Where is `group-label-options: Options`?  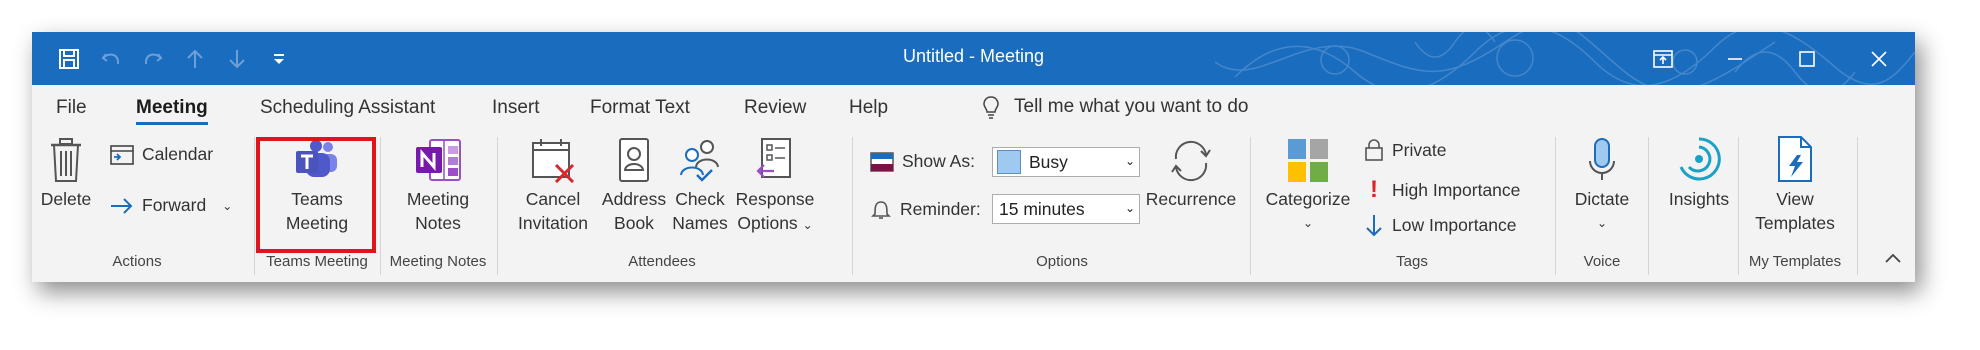 group-label-options: Options is located at coordinates (1062, 261).